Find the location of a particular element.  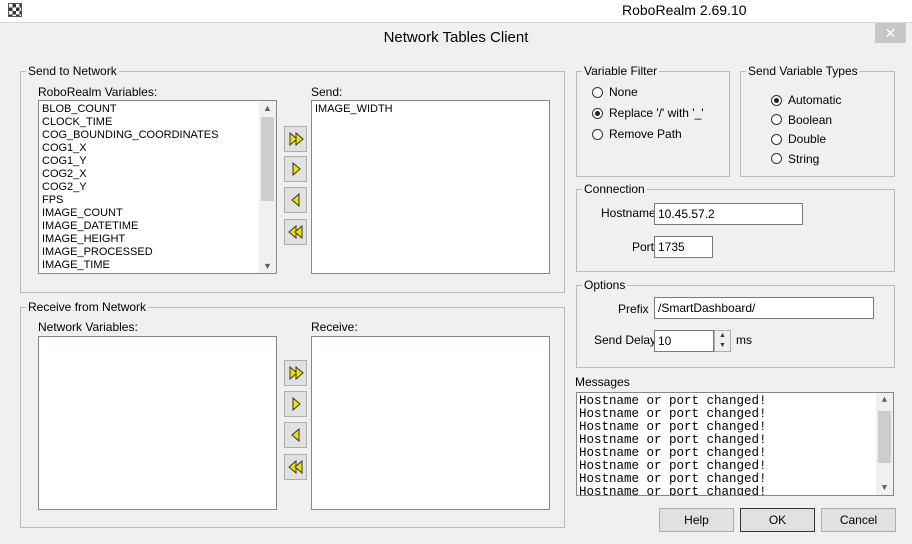

variable_filter-option: Replace '/' with '_' is located at coordinates (648, 113).